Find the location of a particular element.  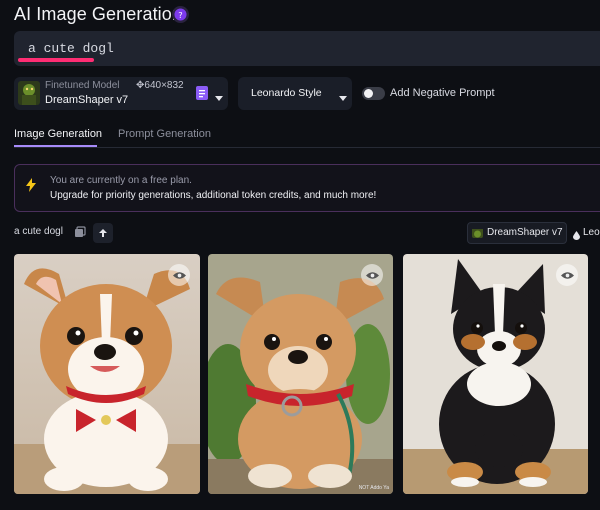

model-chip-thumbnail is located at coordinates (477, 232).